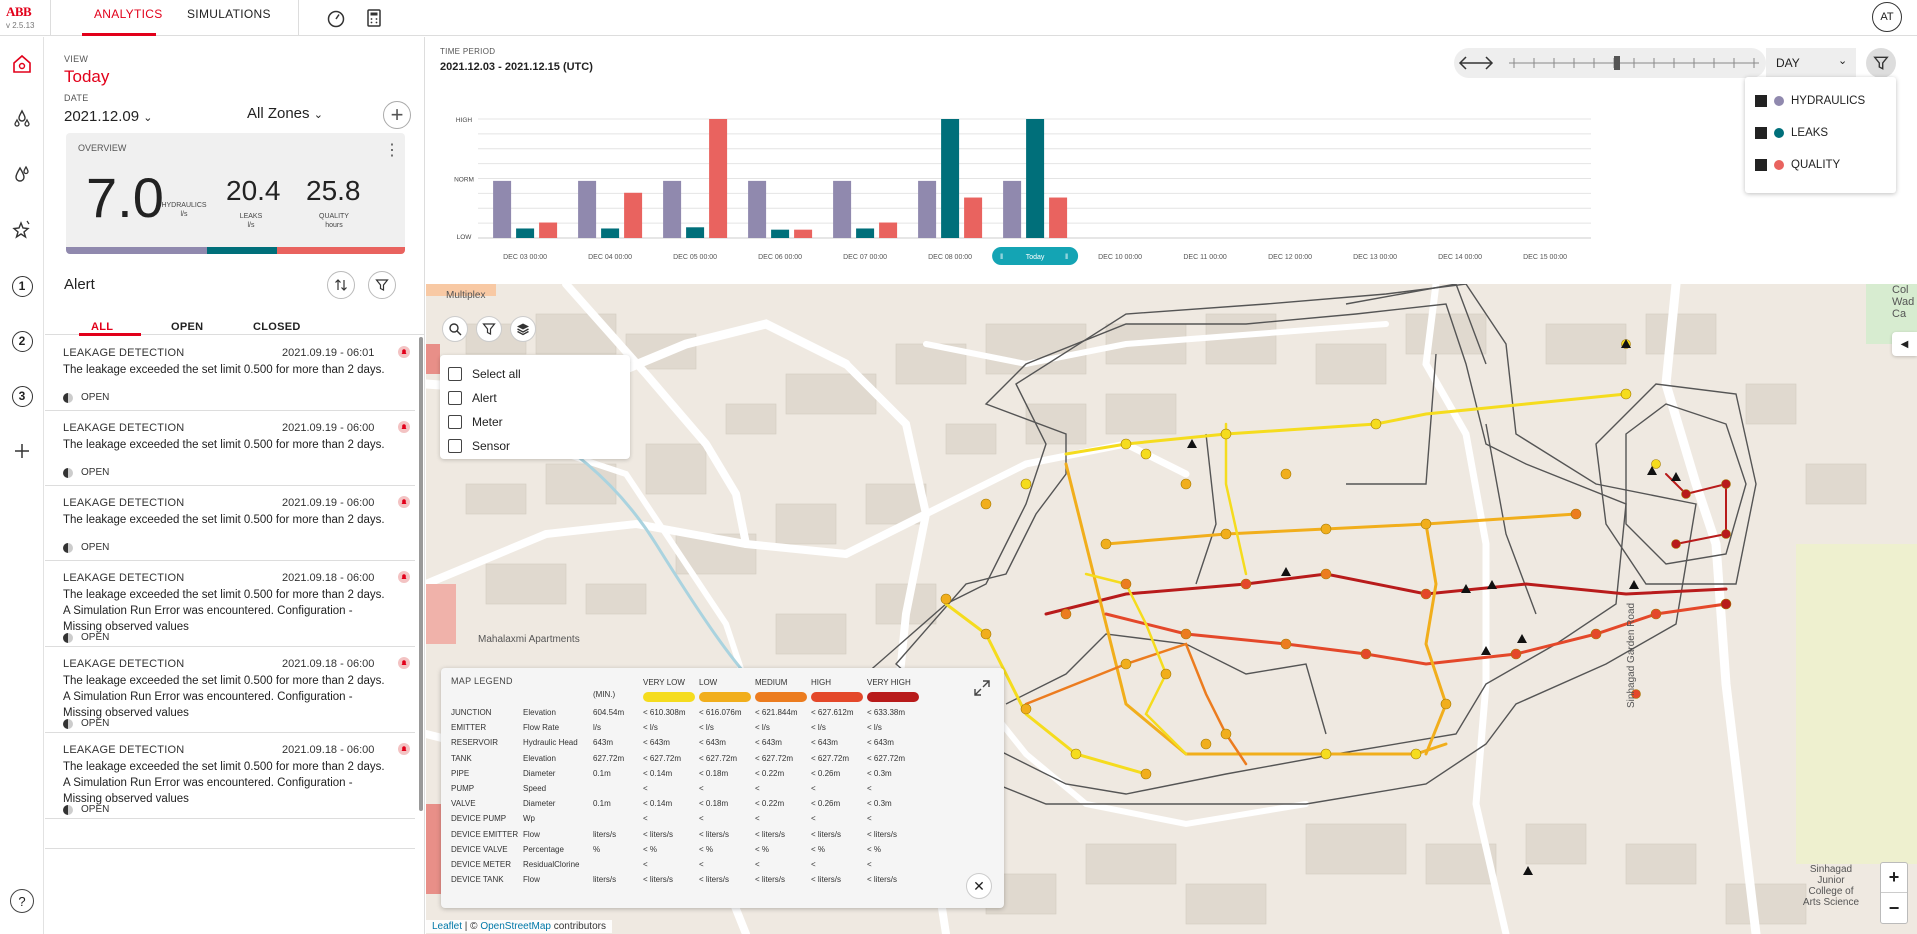 The width and height of the screenshot is (1917, 934). What do you see at coordinates (515, 926) in the screenshot?
I see `osm-link: OpenStreetMap` at bounding box center [515, 926].